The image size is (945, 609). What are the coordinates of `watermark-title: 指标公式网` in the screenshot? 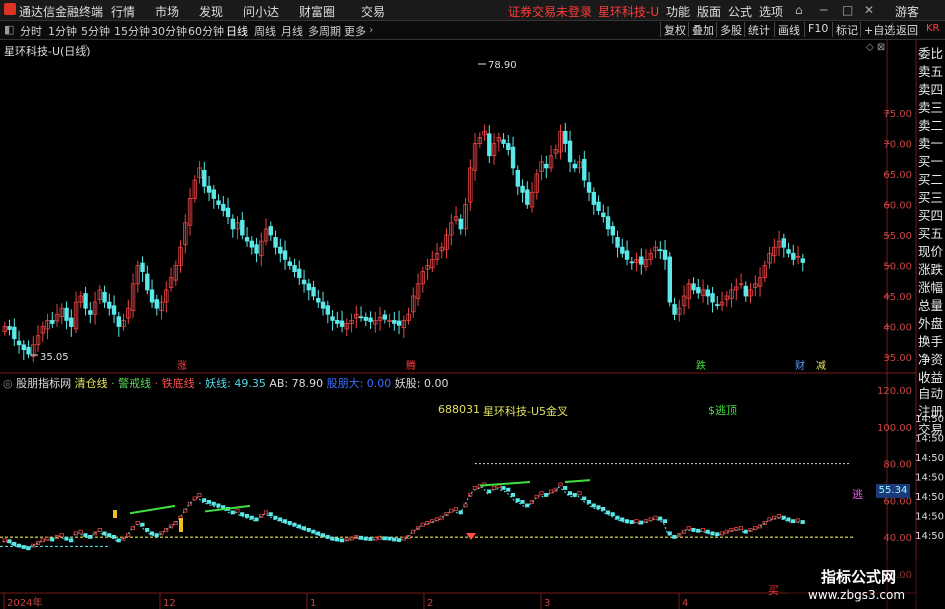 It's located at (859, 577).